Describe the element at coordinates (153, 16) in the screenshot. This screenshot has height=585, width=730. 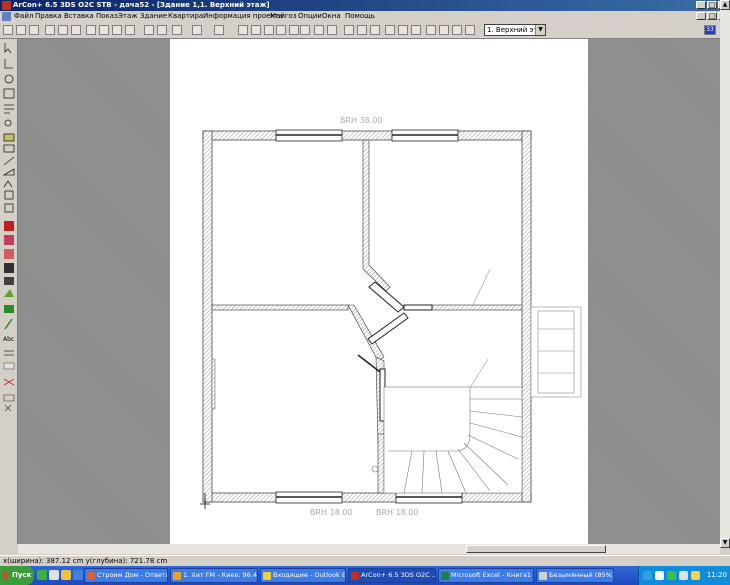
I see `menu-building: Здание` at that location.